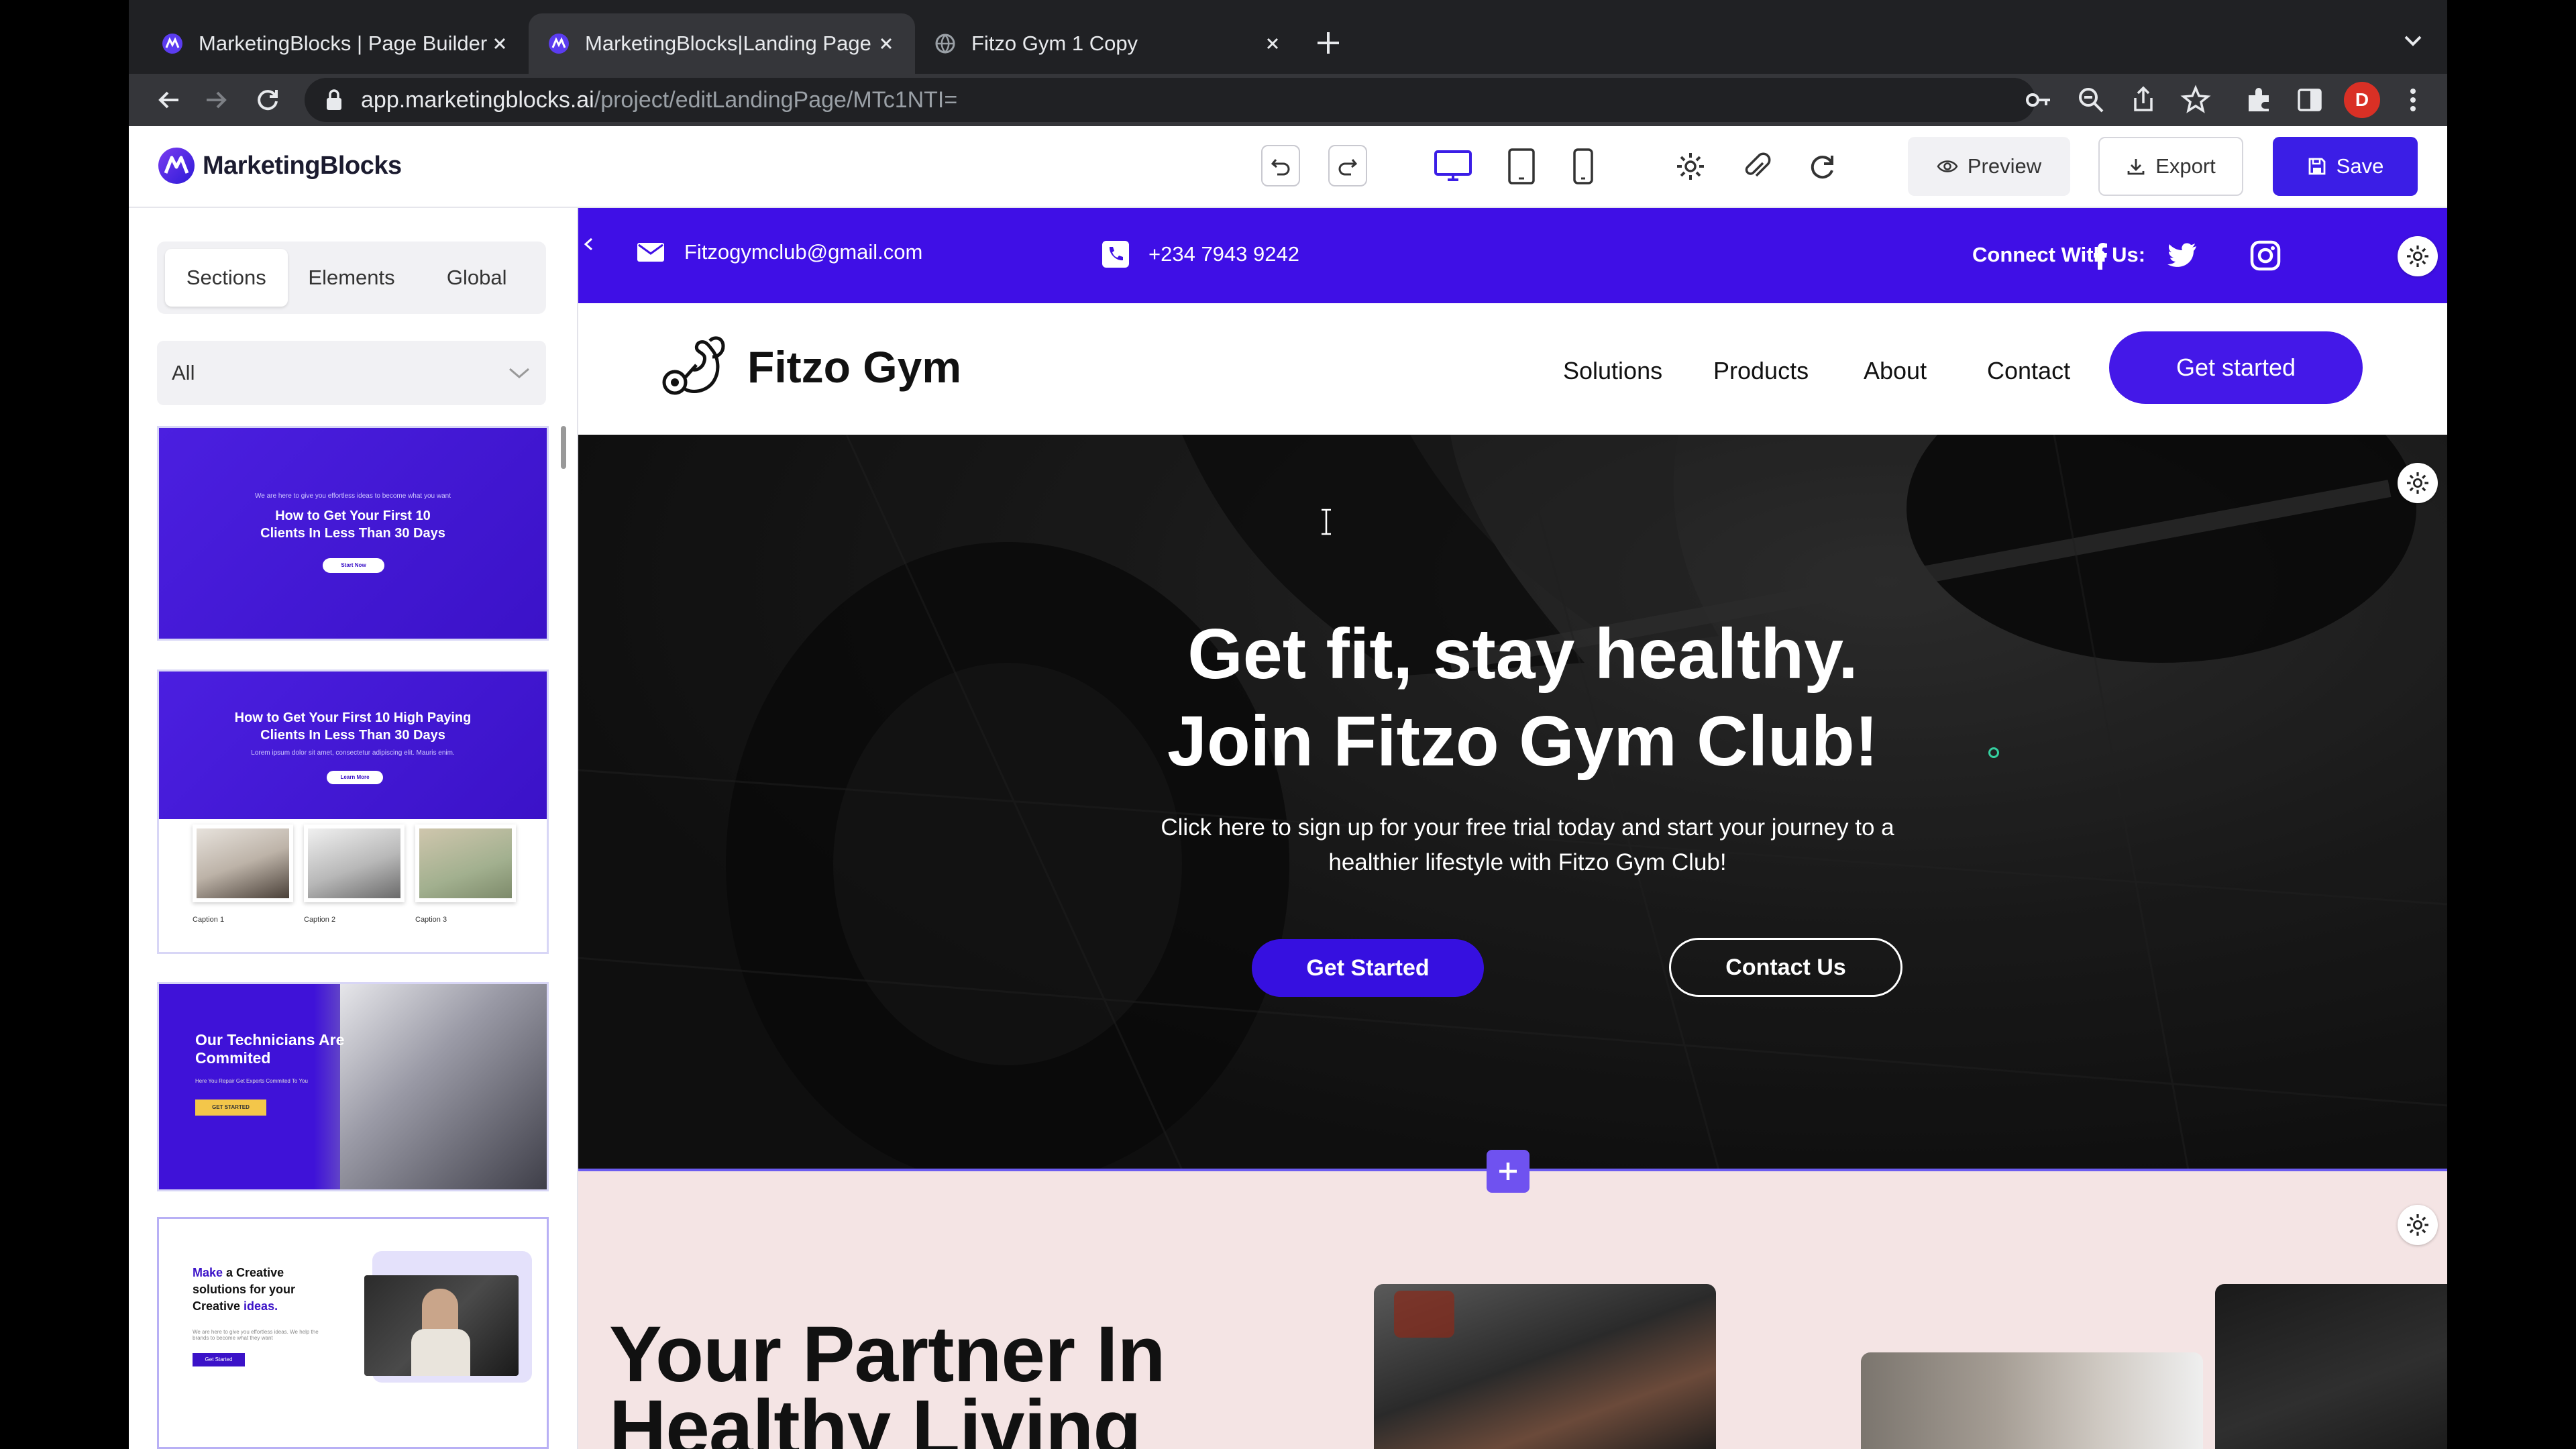 Image resolution: width=2576 pixels, height=1449 pixels. I want to click on hero-contact-us-button: Contact Us, so click(1785, 967).